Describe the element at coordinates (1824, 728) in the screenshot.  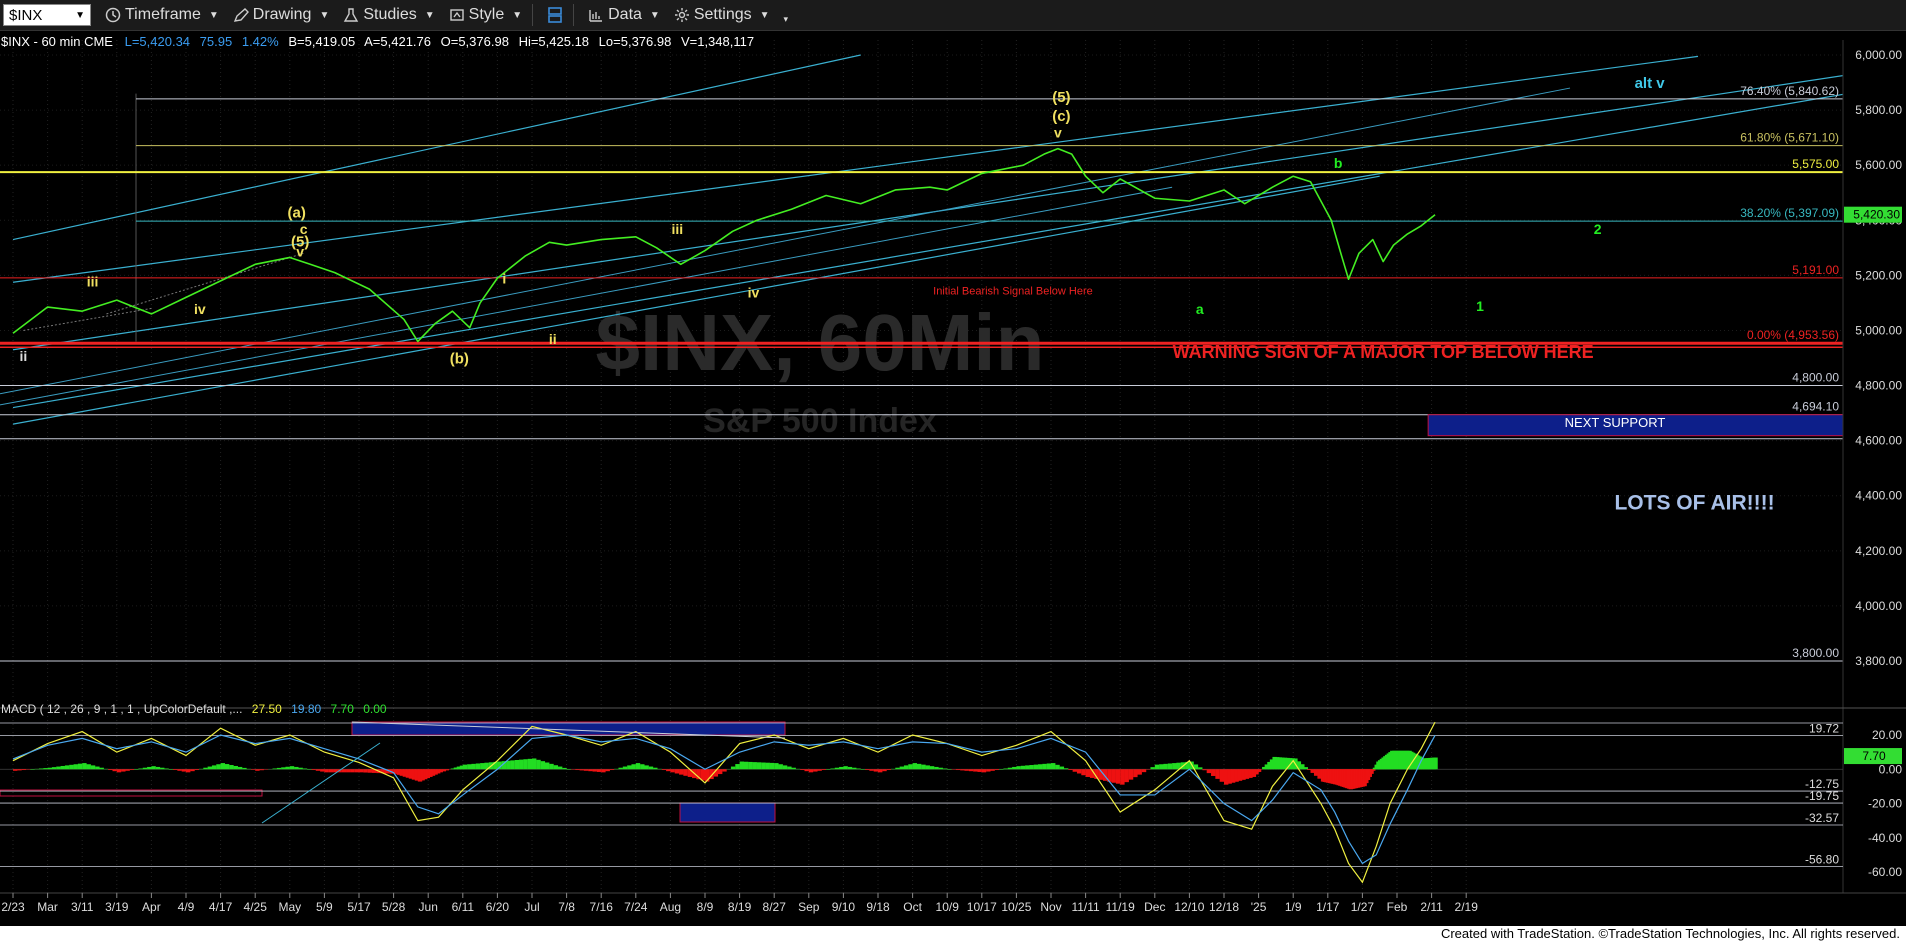
I see `macd-level-label: 19.72` at that location.